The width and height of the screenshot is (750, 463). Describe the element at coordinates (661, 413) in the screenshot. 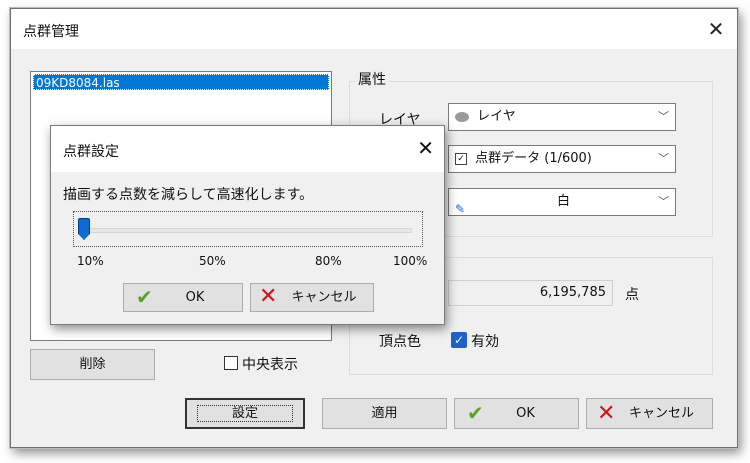

I see `cancel-button-label: キャンセル` at that location.